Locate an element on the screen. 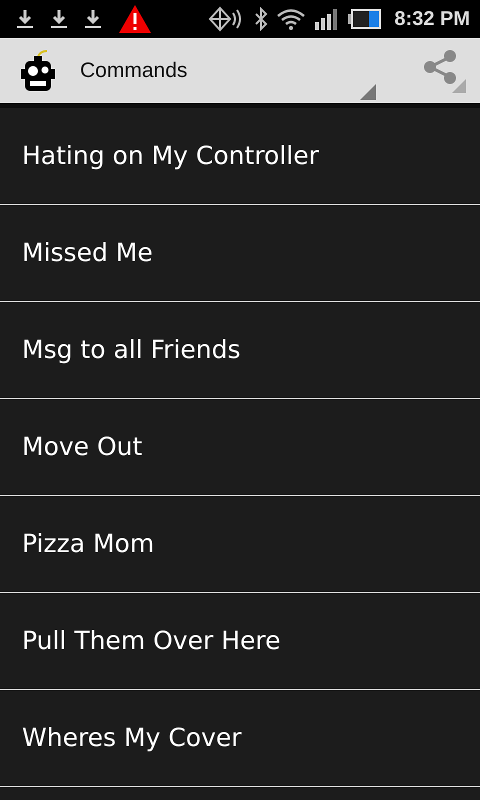 Image resolution: width=480 pixels, height=800 pixels. warning-icon is located at coordinates (135, 19).